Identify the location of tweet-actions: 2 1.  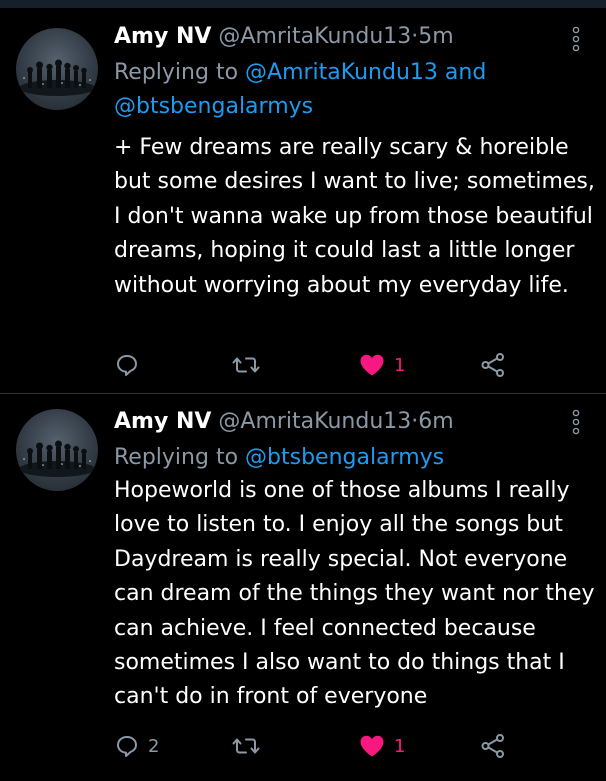
(324, 746).